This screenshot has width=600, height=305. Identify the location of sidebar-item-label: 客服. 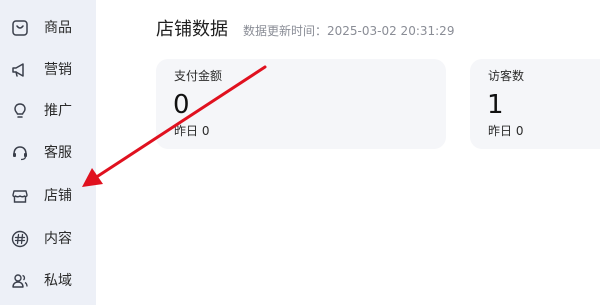
(58, 153).